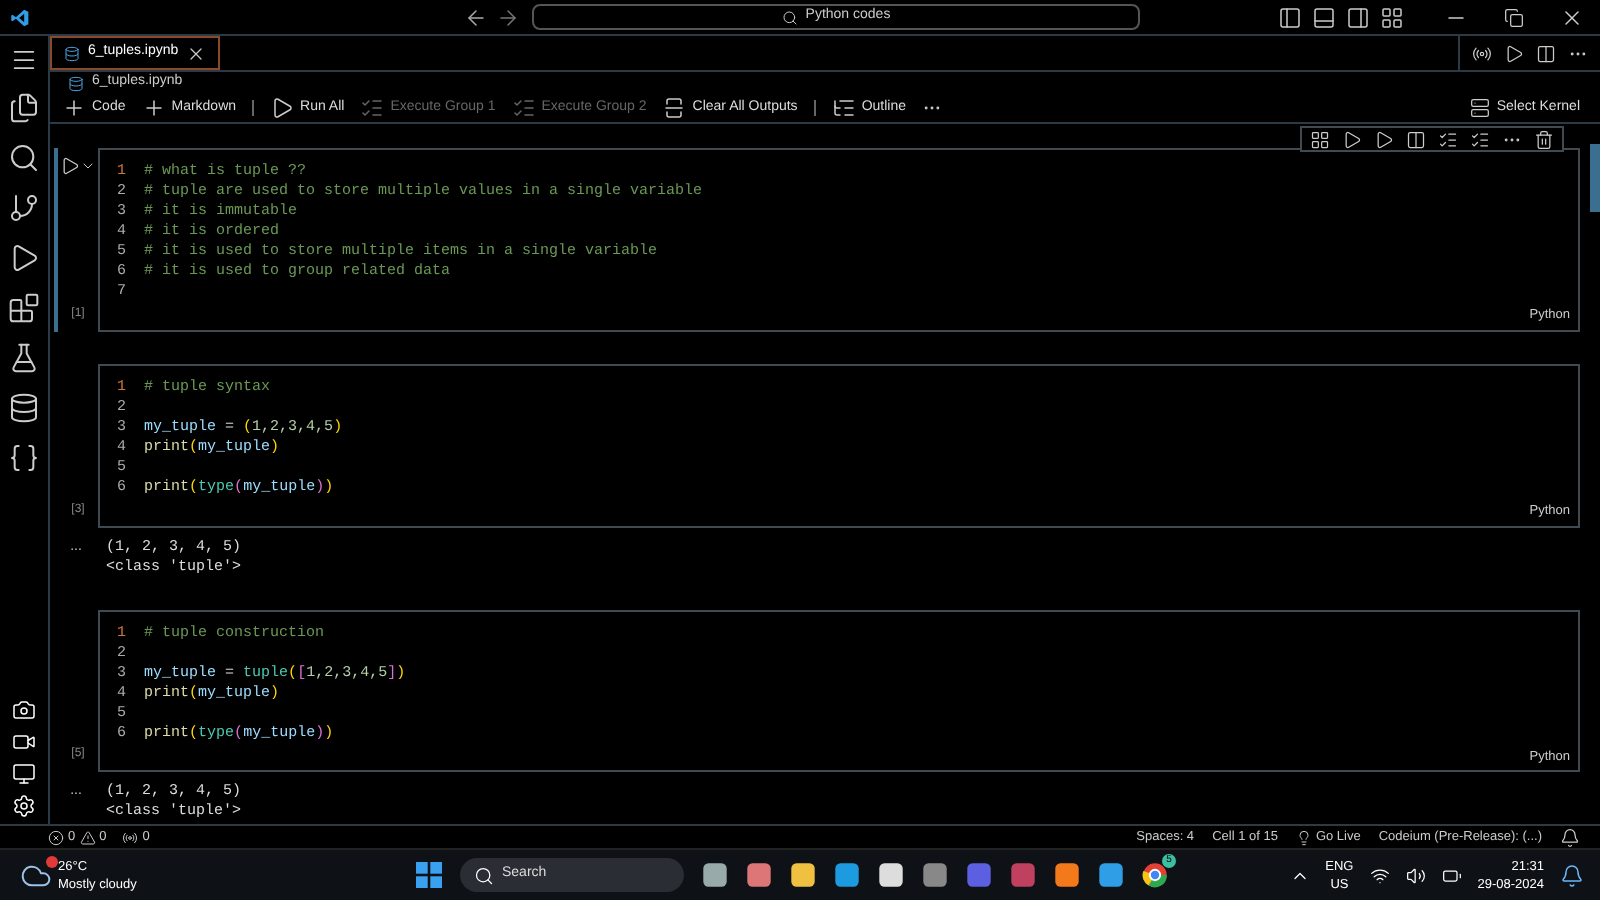 The width and height of the screenshot is (1600, 900). I want to click on braces-icon, so click(24, 458).